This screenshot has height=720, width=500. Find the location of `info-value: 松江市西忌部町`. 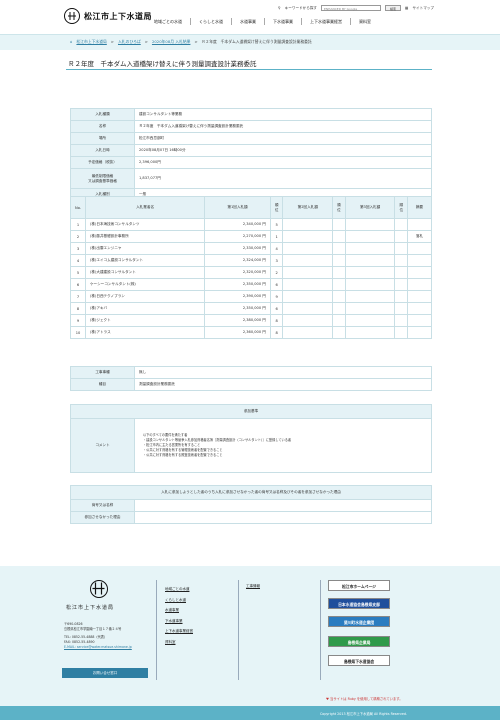

info-value: 松江市西忌部町 is located at coordinates (283, 138).